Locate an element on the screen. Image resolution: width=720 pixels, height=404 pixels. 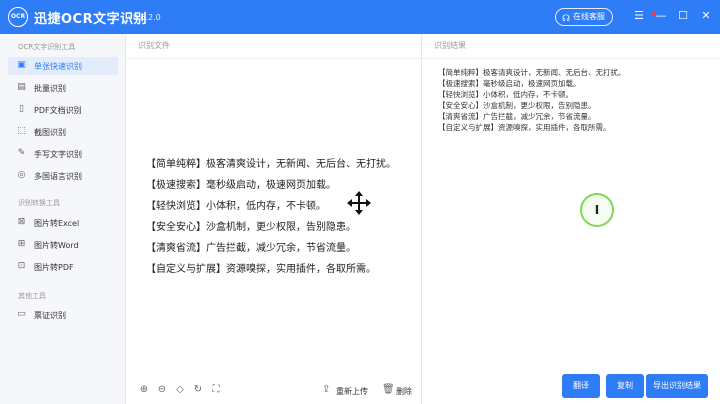
source-line: 【轻快浏览】小体积，低内存，不卡顿。 is located at coordinates (236, 206).